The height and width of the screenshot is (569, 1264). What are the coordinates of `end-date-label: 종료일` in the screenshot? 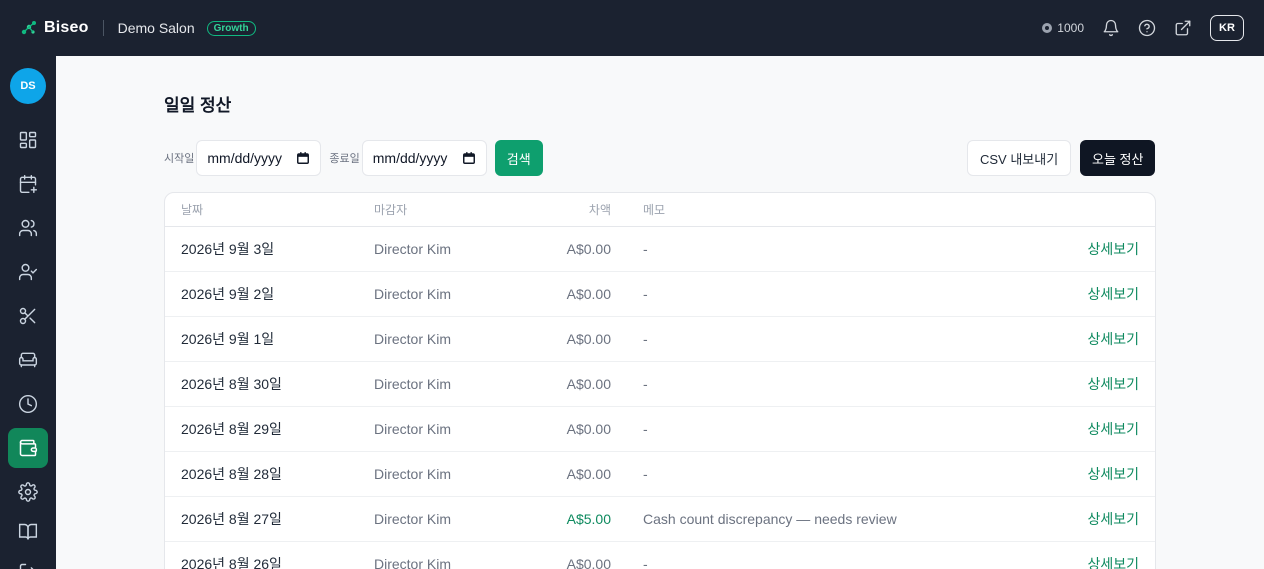 It's located at (344, 159).